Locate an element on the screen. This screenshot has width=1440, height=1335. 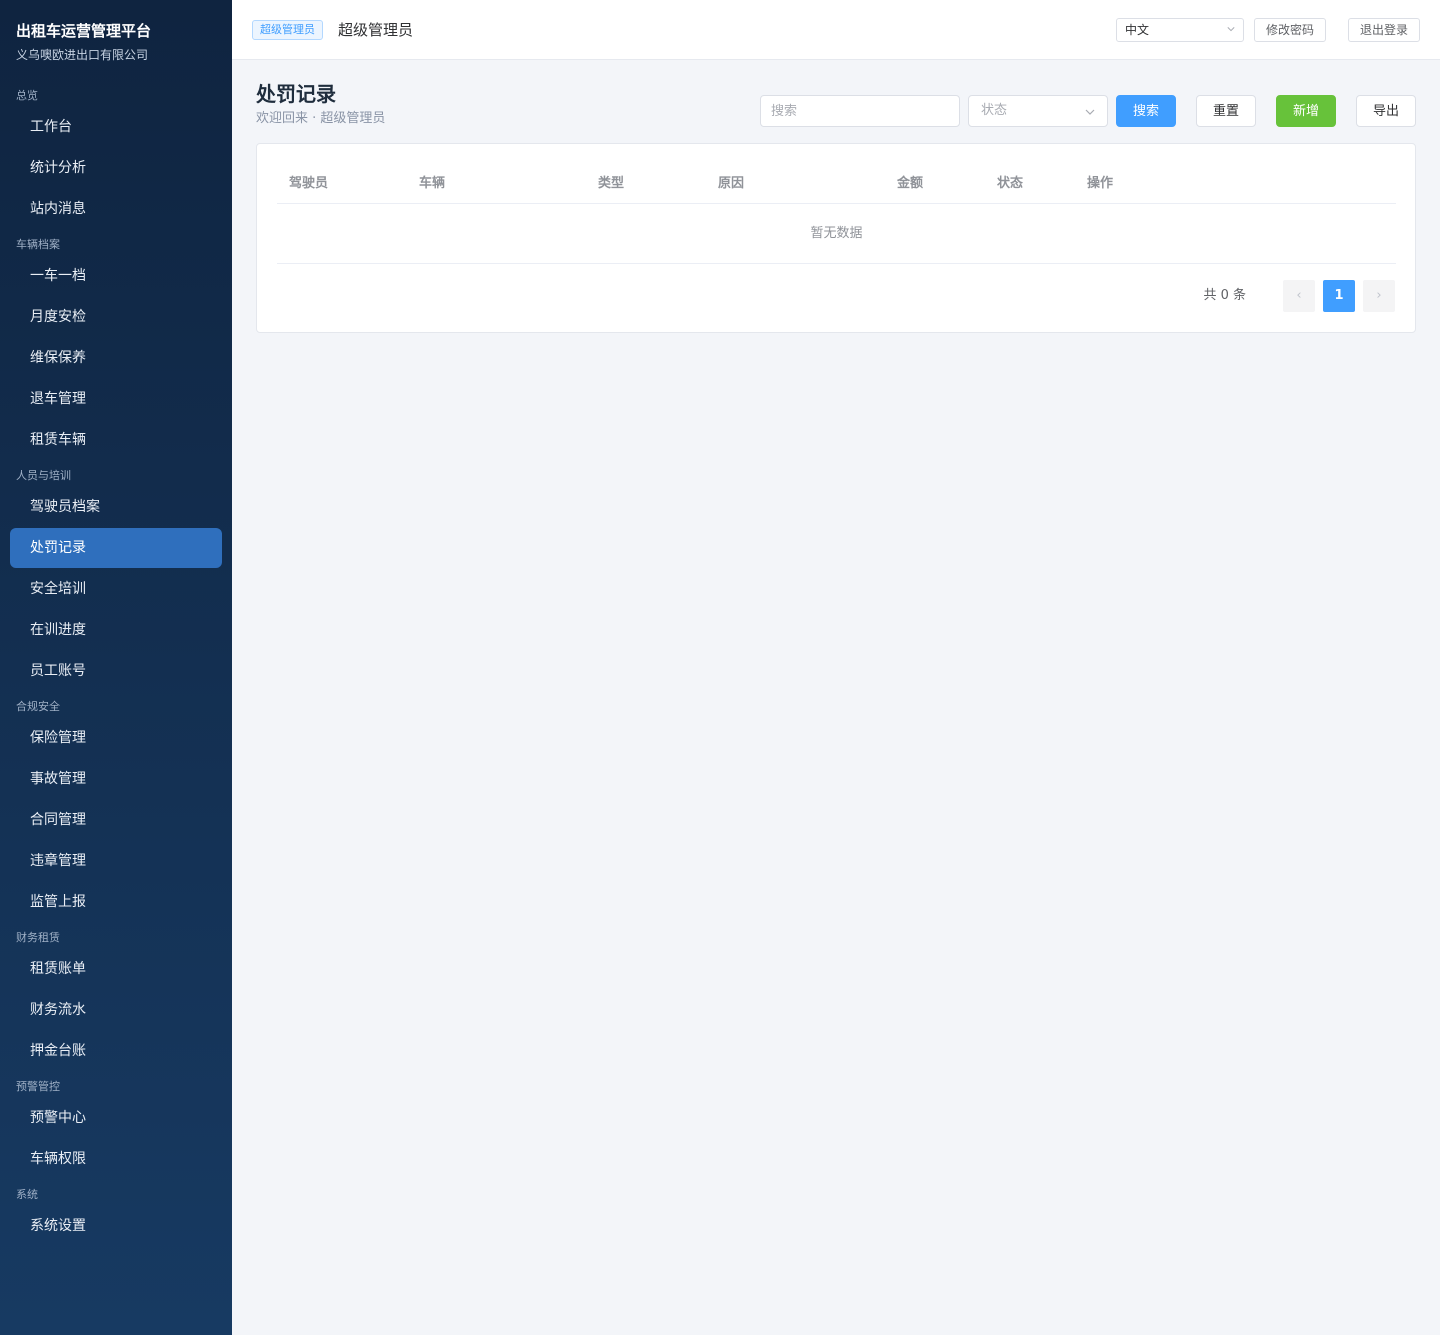
nav-group-title: 预警管控 is located at coordinates (38, 1086).